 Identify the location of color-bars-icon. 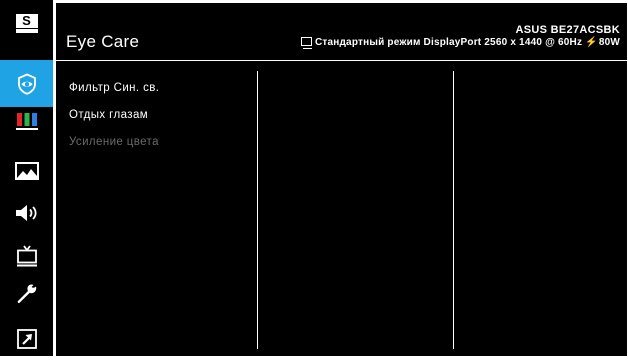
(26, 121).